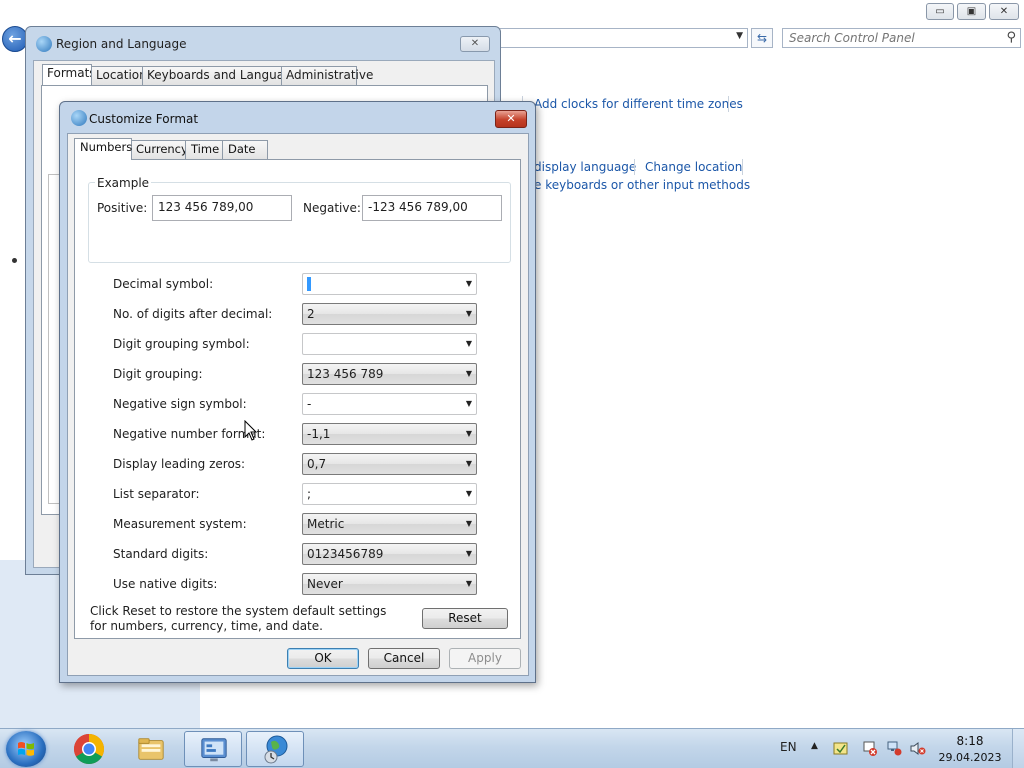  Describe the element at coordinates (870, 748) in the screenshot. I see `flag-warning-icon` at that location.